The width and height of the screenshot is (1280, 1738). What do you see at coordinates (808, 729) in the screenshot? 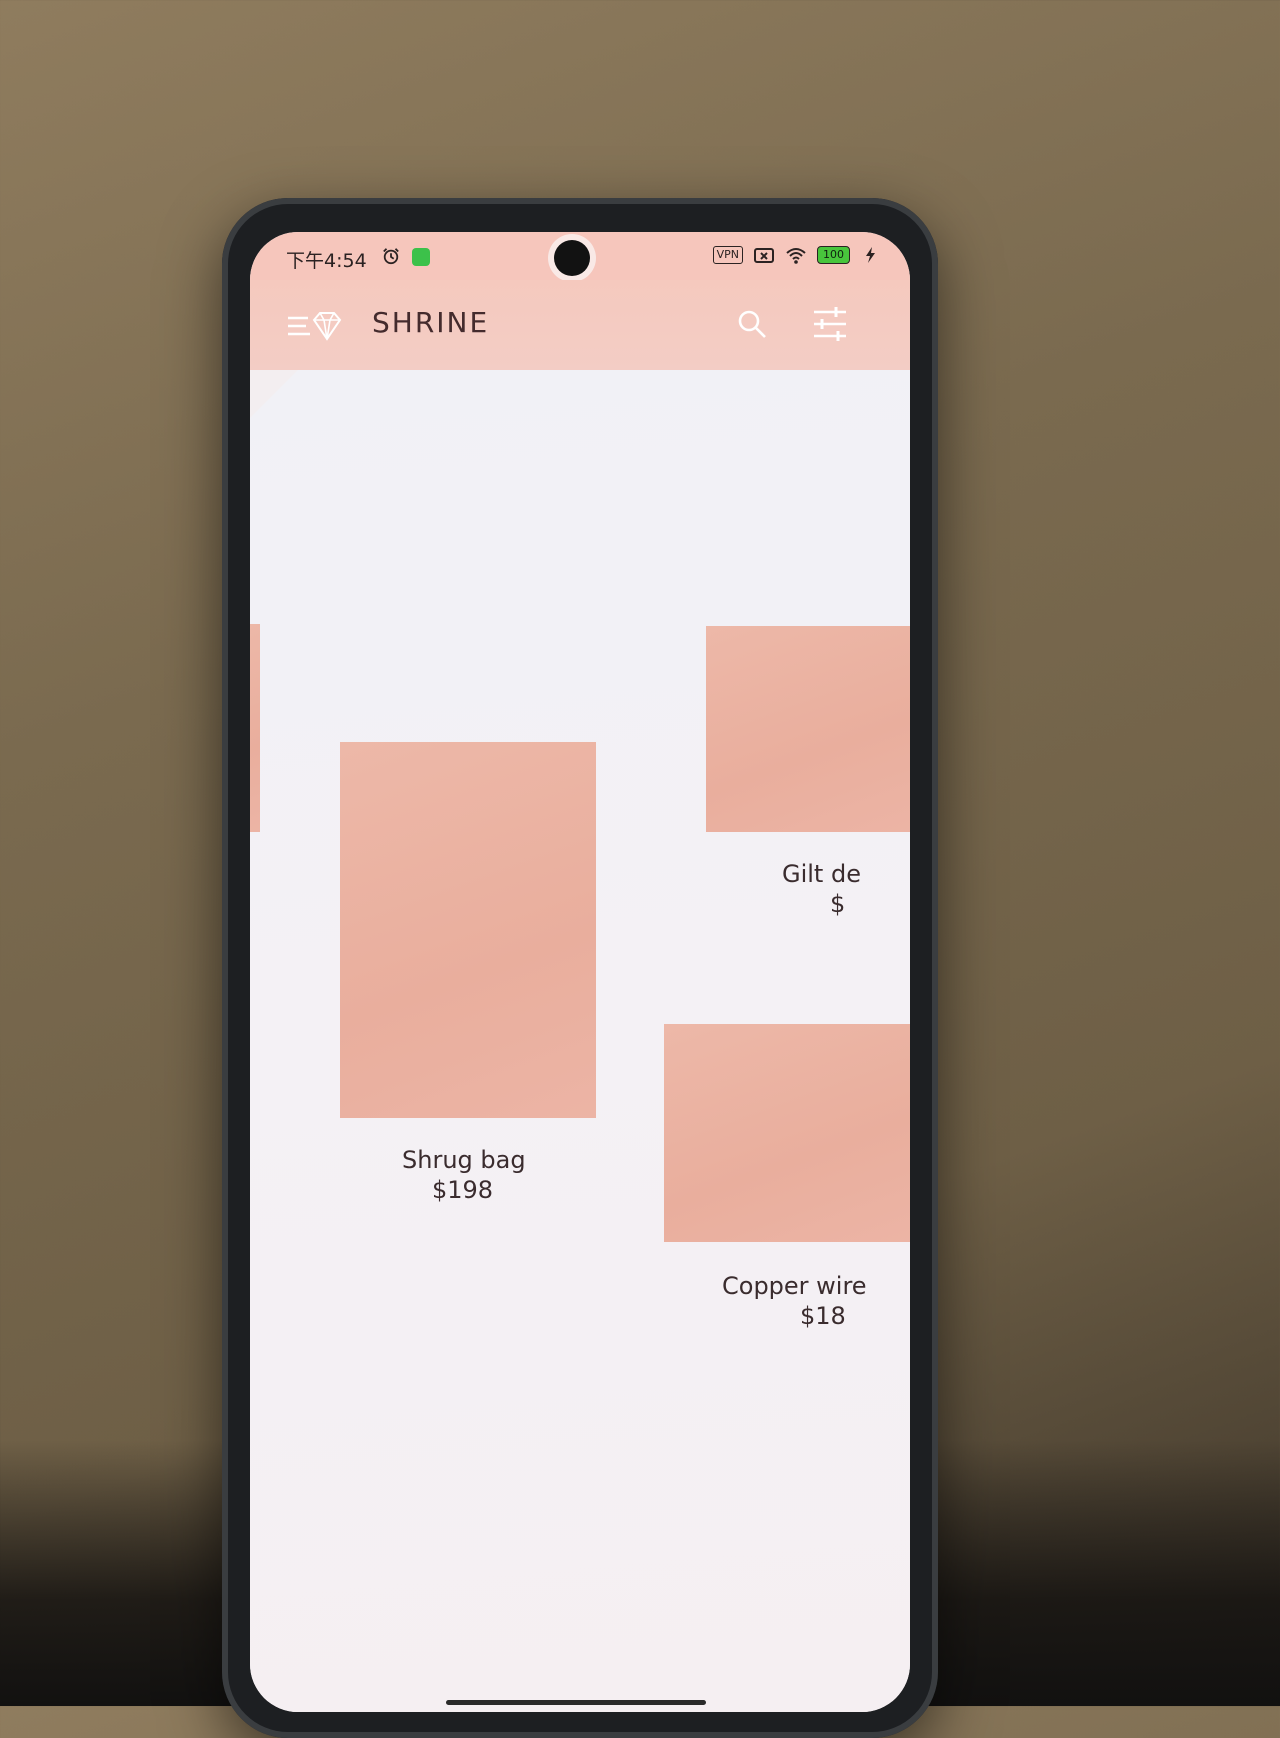
I see `product-image-gilt` at bounding box center [808, 729].